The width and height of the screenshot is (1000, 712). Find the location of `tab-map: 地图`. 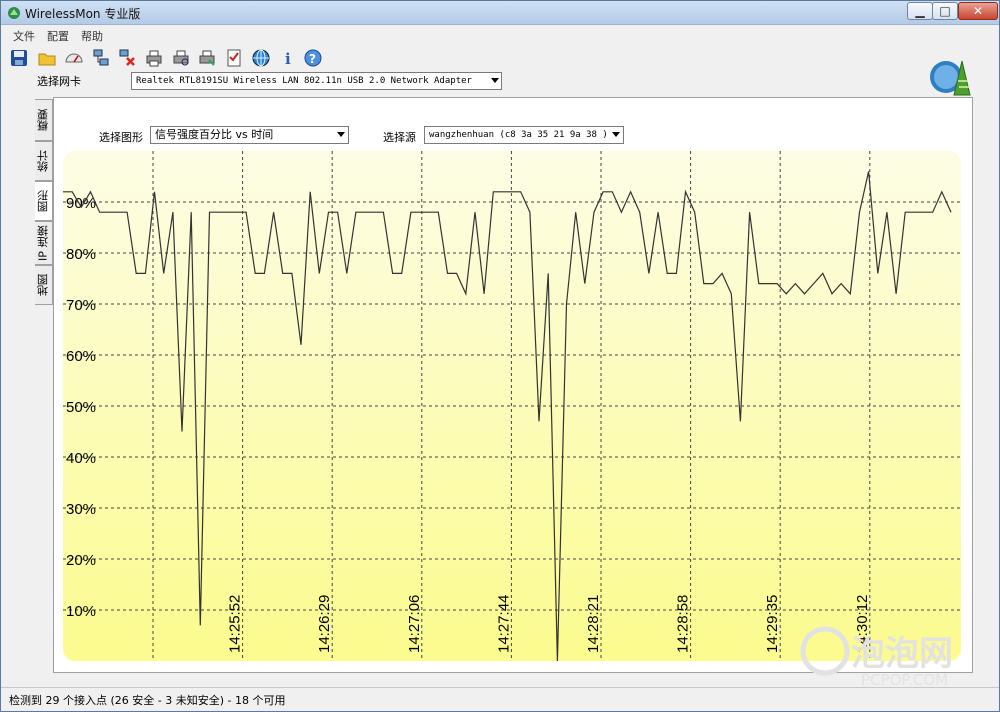

tab-map: 地图 is located at coordinates (44, 285).